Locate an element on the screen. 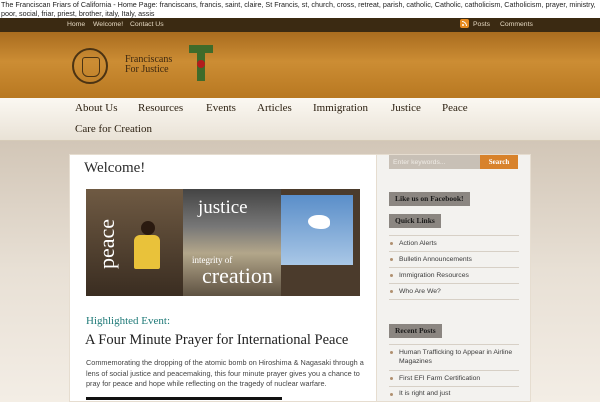 The width and height of the screenshot is (600, 402). nav-resources: Resources is located at coordinates (160, 108).